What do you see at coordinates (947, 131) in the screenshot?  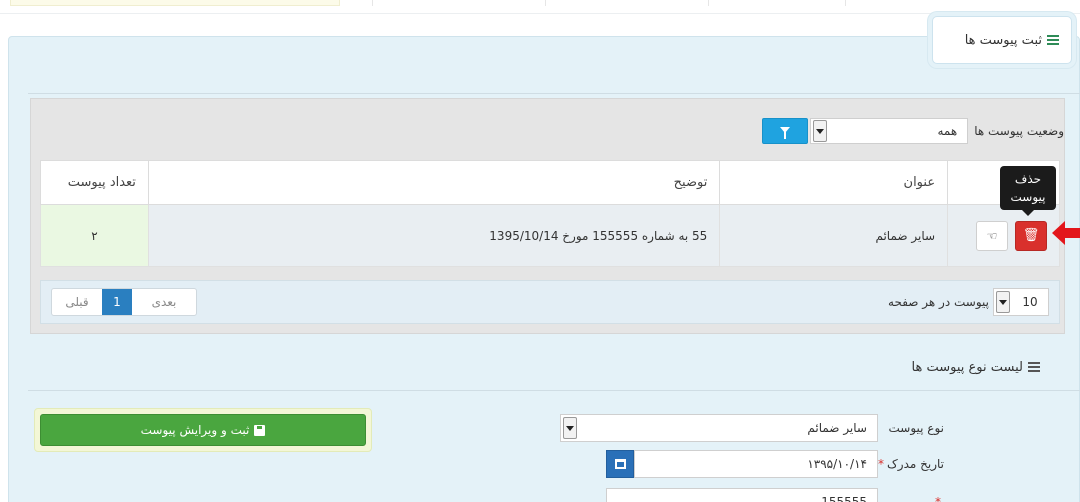 I see `status-select-value: همه` at bounding box center [947, 131].